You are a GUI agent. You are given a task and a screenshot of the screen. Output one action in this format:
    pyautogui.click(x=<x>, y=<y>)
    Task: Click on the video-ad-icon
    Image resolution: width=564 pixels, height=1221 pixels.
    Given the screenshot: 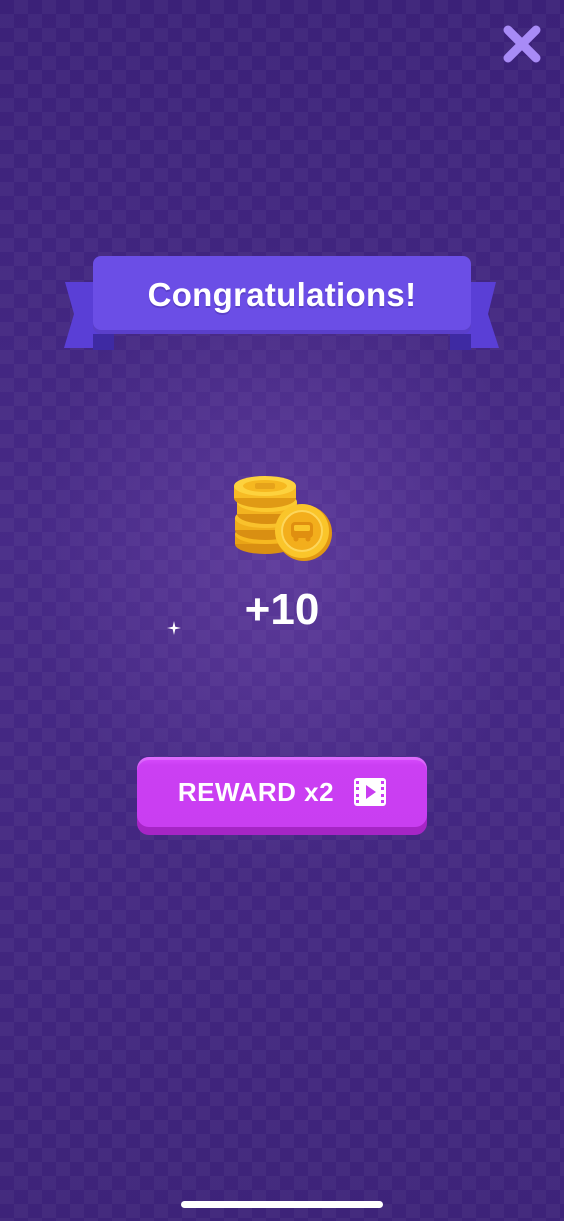 What is the action you would take?
    pyautogui.click(x=370, y=792)
    